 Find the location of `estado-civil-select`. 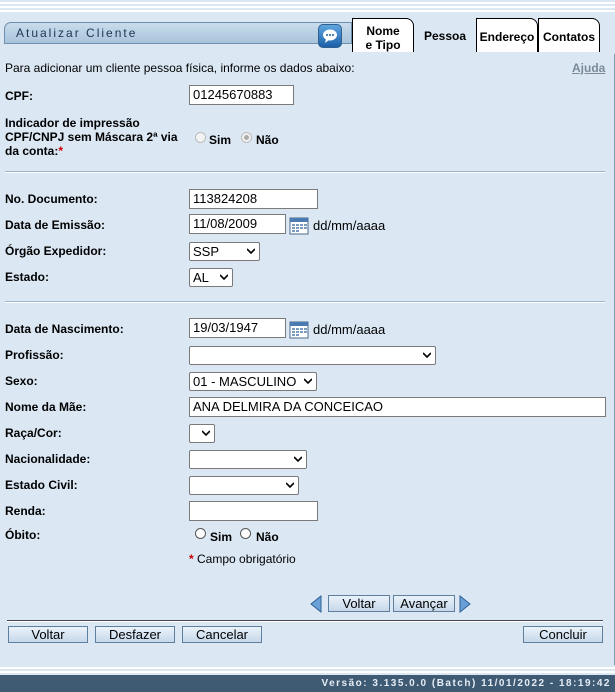

estado-civil-select is located at coordinates (244, 485).